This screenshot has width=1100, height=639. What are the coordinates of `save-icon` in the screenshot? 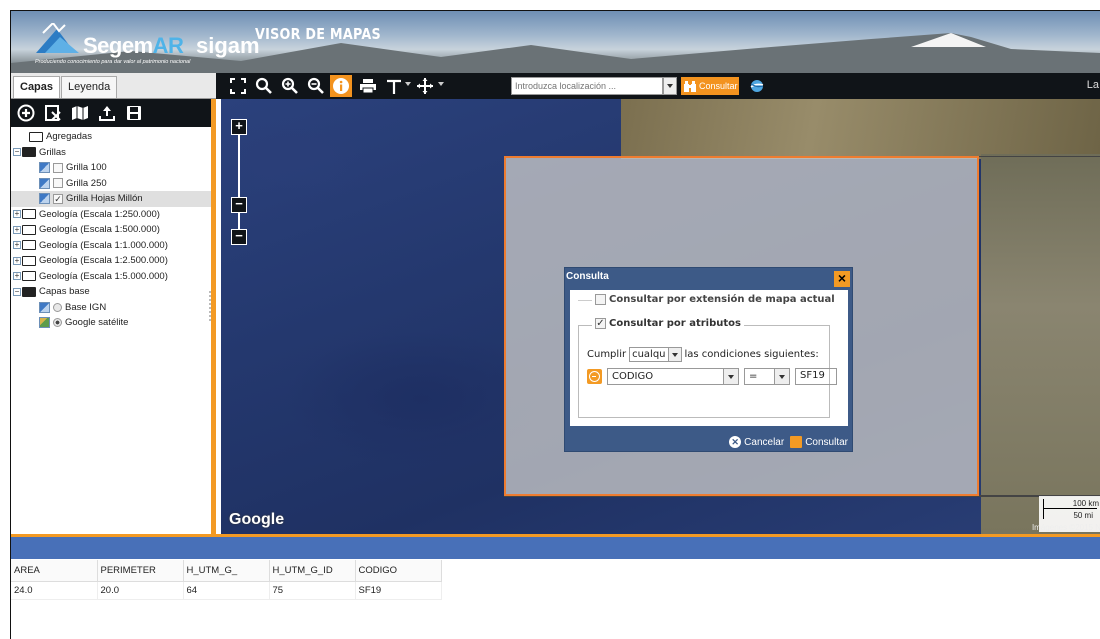 It's located at (134, 113).